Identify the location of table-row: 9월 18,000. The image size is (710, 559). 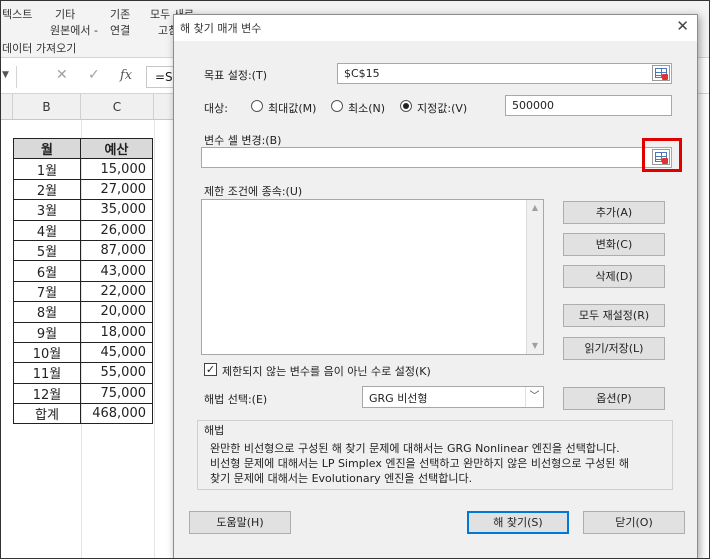
(83, 332).